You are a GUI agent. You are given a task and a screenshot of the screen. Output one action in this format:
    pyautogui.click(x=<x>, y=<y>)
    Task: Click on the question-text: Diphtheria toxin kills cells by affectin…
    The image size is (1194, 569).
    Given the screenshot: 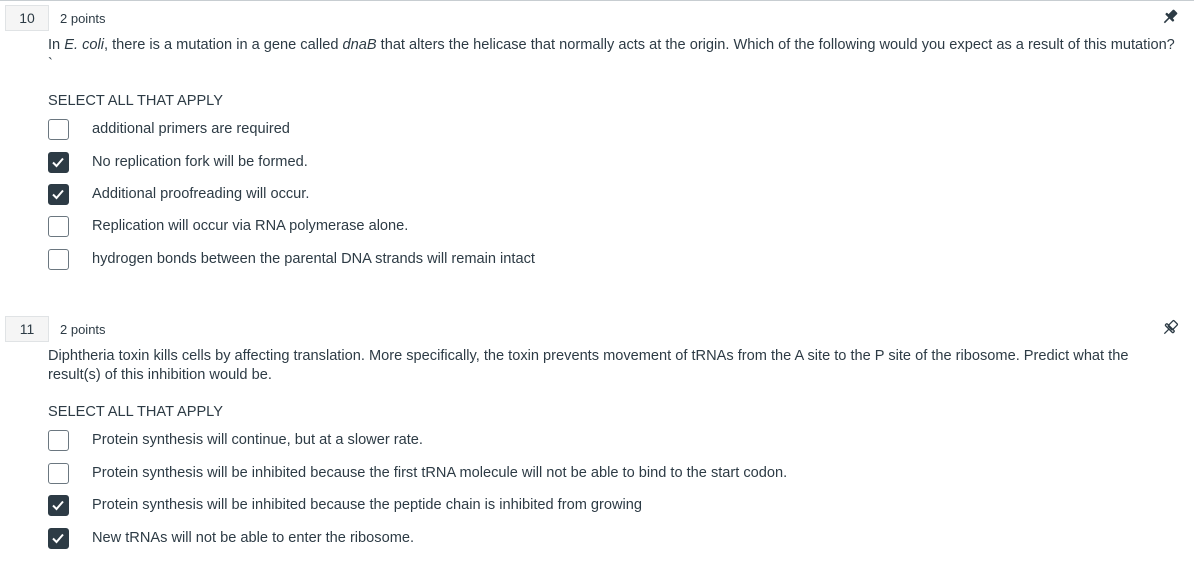 What is the action you would take?
    pyautogui.click(x=588, y=365)
    